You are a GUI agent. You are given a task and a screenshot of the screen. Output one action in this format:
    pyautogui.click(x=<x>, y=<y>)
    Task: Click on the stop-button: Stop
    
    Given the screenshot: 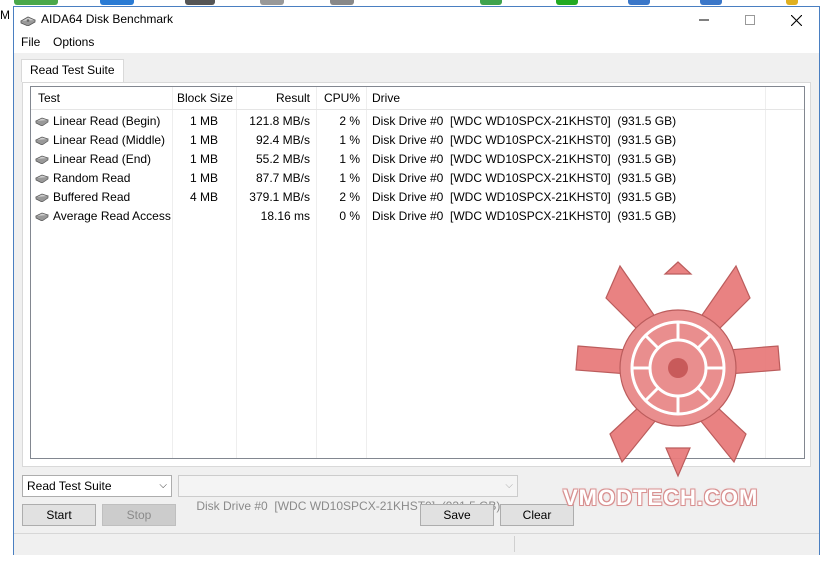 What is the action you would take?
    pyautogui.click(x=139, y=515)
    